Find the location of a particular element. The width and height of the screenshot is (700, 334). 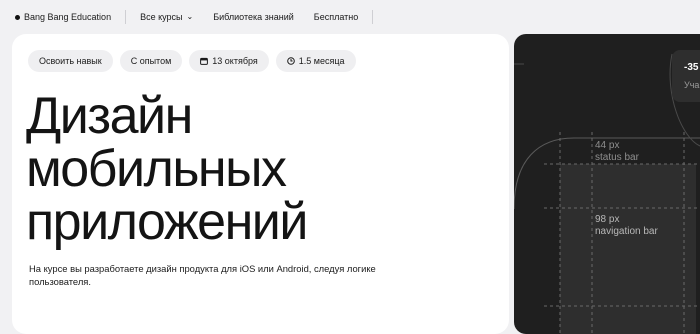

tag-start-date-label: 13 октября is located at coordinates (235, 61).